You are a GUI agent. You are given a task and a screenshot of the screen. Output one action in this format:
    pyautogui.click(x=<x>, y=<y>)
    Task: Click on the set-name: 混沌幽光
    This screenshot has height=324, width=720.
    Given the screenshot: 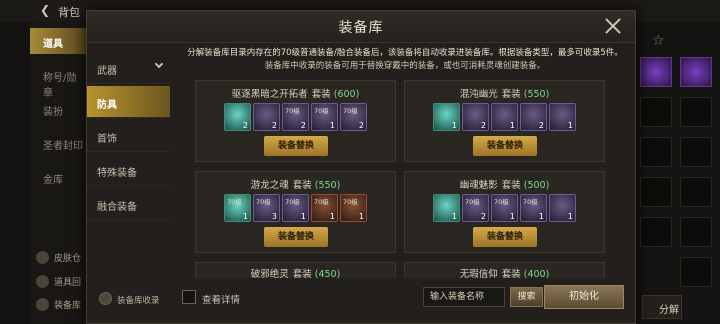 What is the action you would take?
    pyautogui.click(x=478, y=94)
    